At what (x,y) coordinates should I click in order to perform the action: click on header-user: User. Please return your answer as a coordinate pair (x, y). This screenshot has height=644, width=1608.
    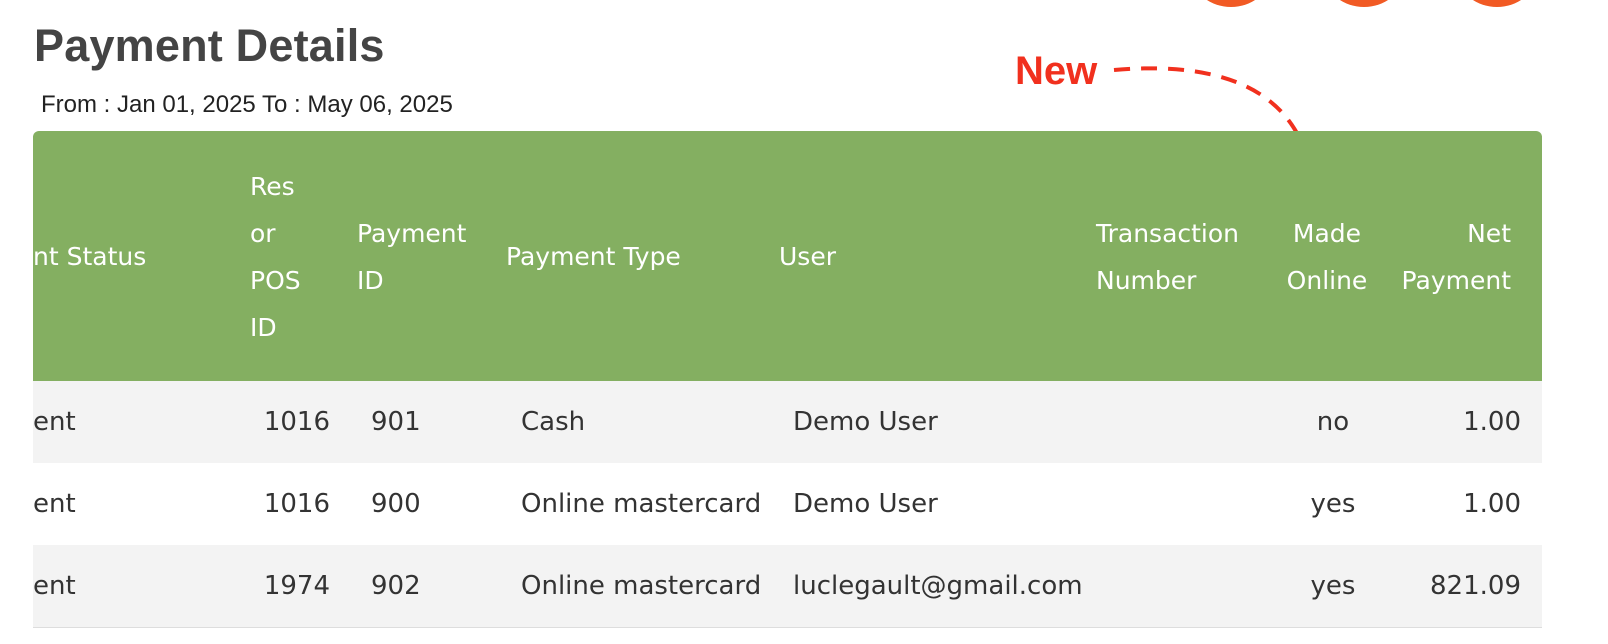
    Looking at the image, I should click on (807, 256).